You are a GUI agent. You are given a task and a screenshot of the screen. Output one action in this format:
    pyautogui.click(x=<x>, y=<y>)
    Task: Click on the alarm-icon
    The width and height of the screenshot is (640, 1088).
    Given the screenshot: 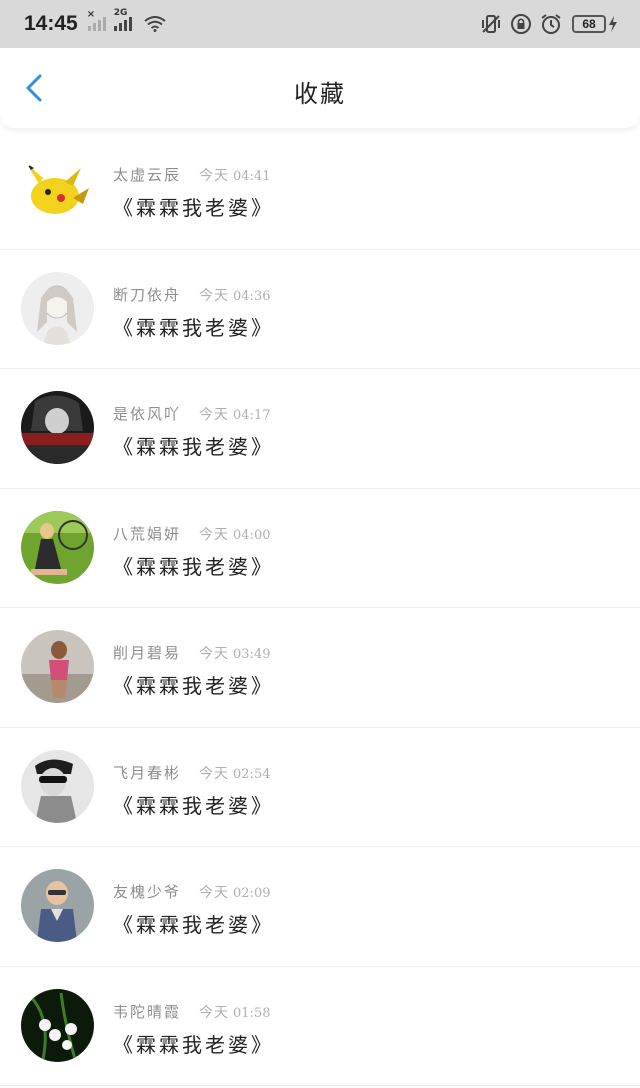 What is the action you would take?
    pyautogui.click(x=551, y=24)
    